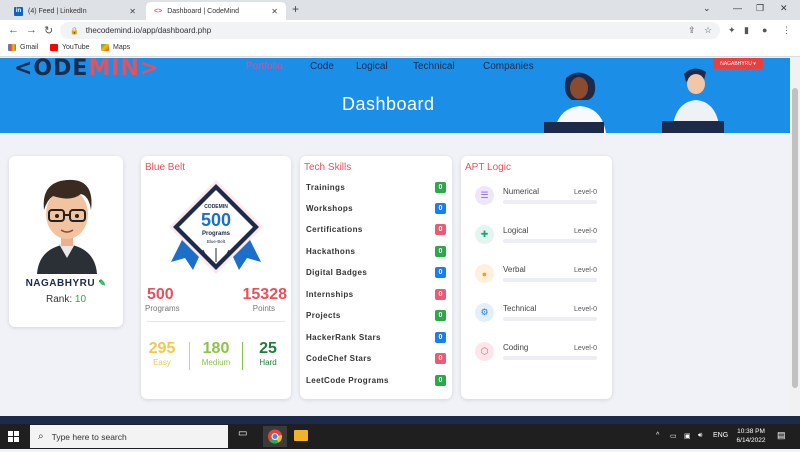 This screenshot has width=800, height=452. I want to click on skill-row: CodeChef Stars 0, so click(376, 358).